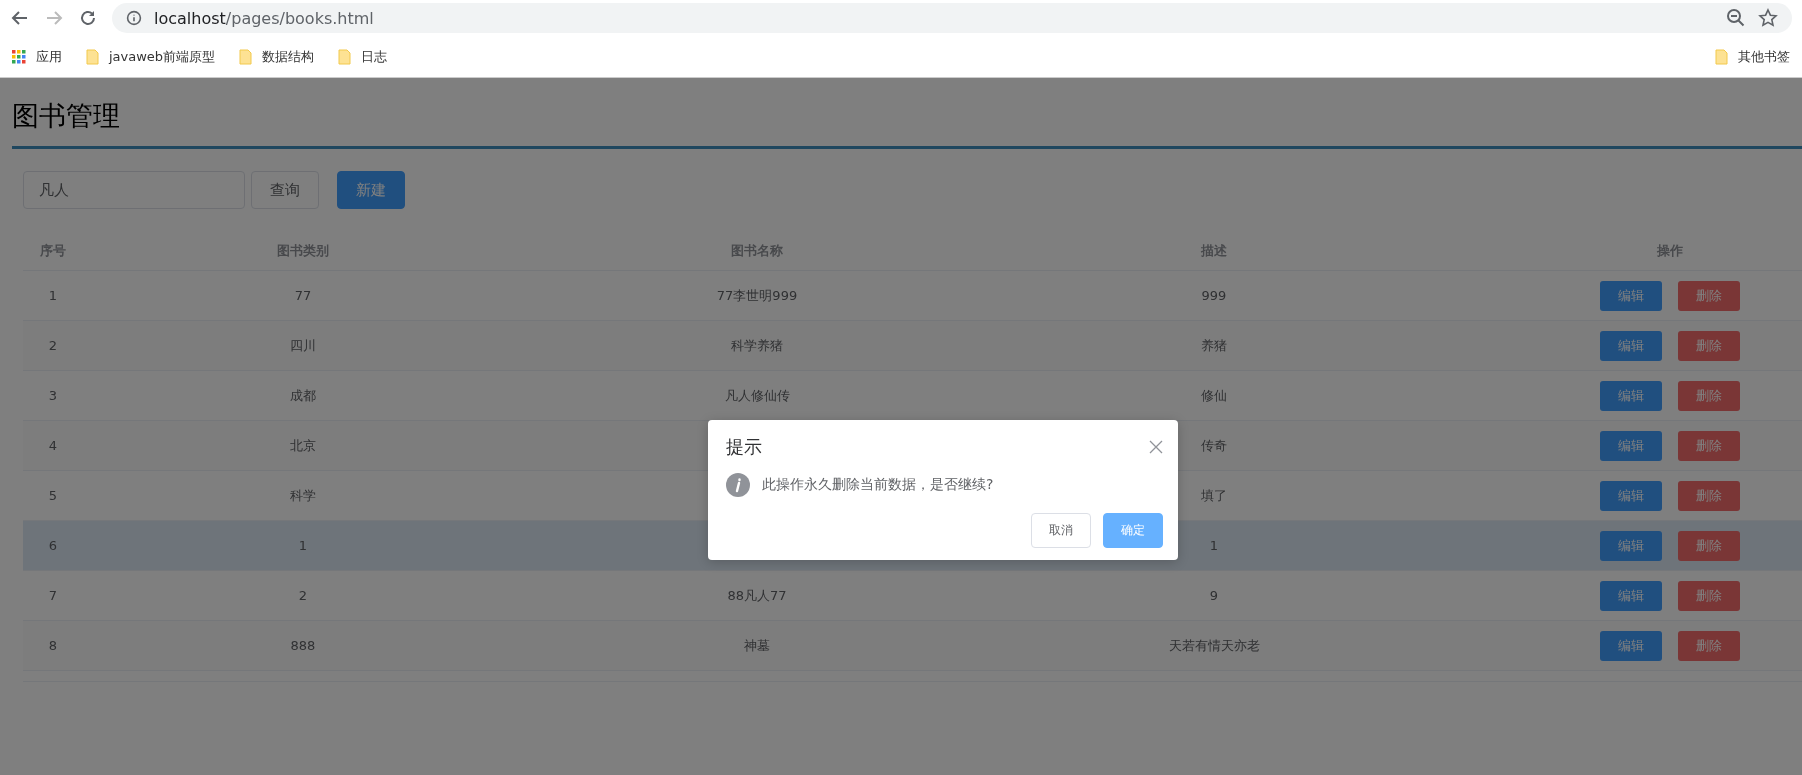  I want to click on cancel-button: 取消, so click(1061, 530).